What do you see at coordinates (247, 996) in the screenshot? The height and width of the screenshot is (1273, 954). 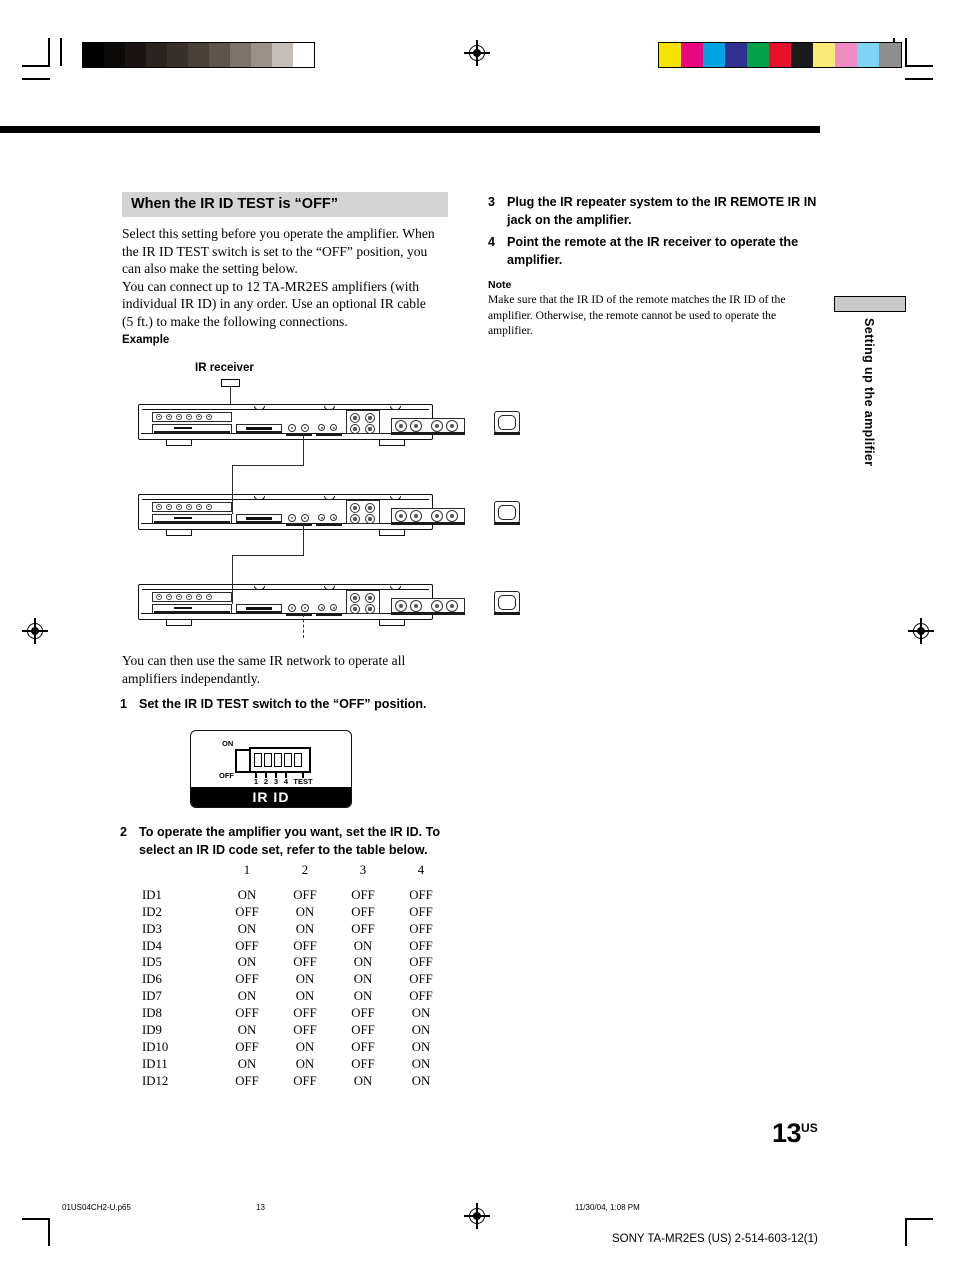 I see `table-cell-7-1: ON` at bounding box center [247, 996].